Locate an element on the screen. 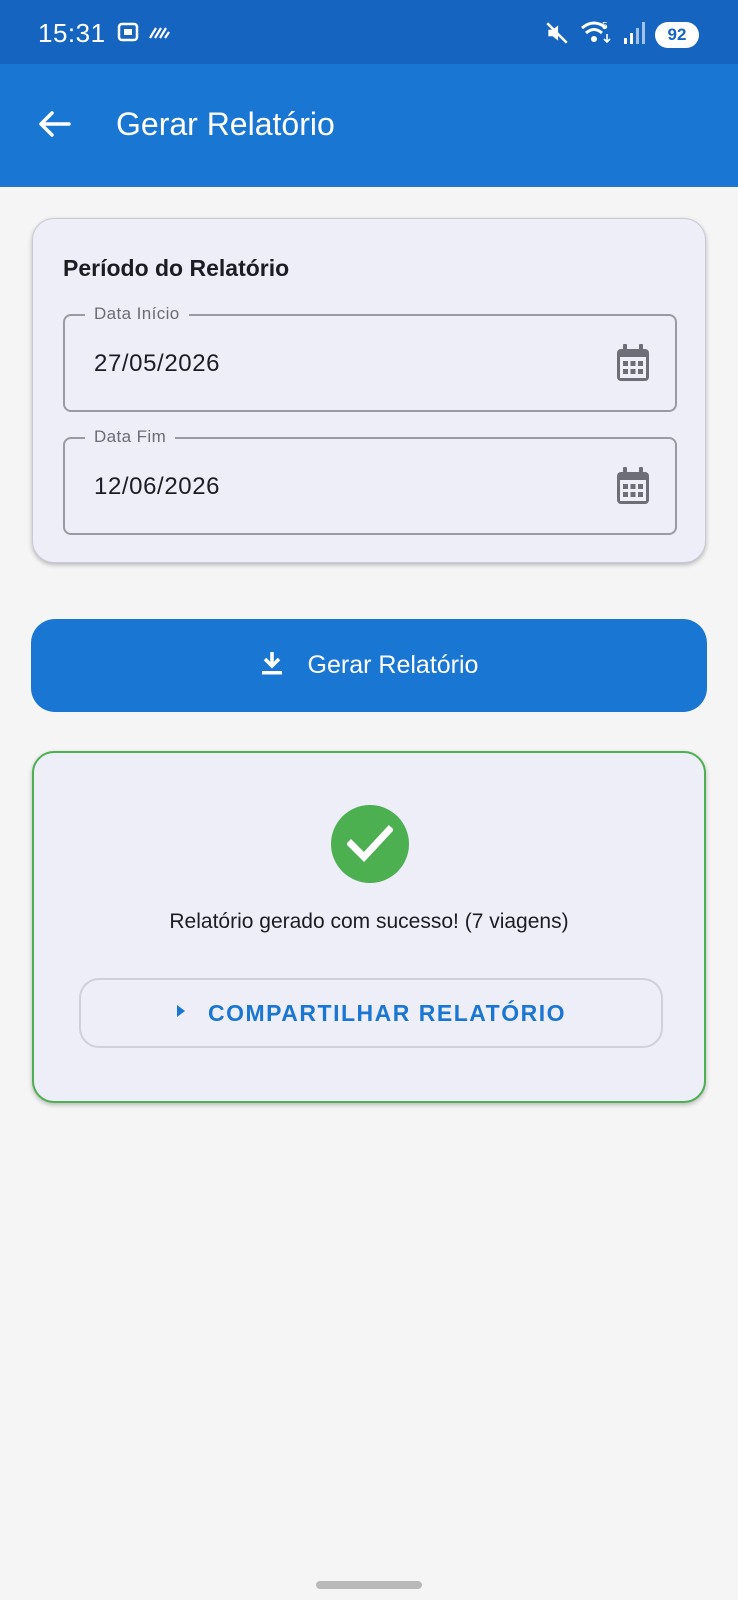  start-date-value: 27/05/2026 is located at coordinates (157, 363).